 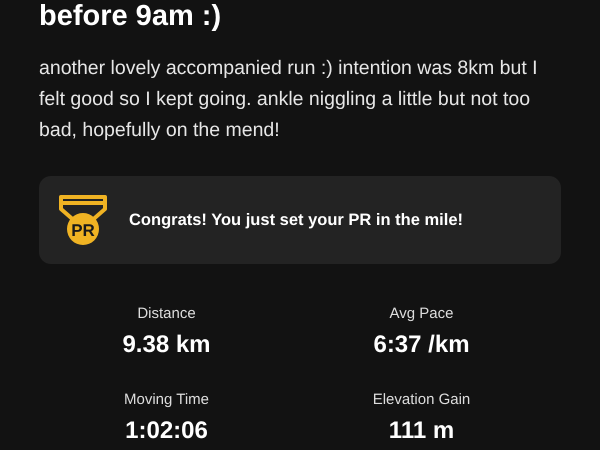 What do you see at coordinates (166, 431) in the screenshot?
I see `stat-value: 1:02:06` at bounding box center [166, 431].